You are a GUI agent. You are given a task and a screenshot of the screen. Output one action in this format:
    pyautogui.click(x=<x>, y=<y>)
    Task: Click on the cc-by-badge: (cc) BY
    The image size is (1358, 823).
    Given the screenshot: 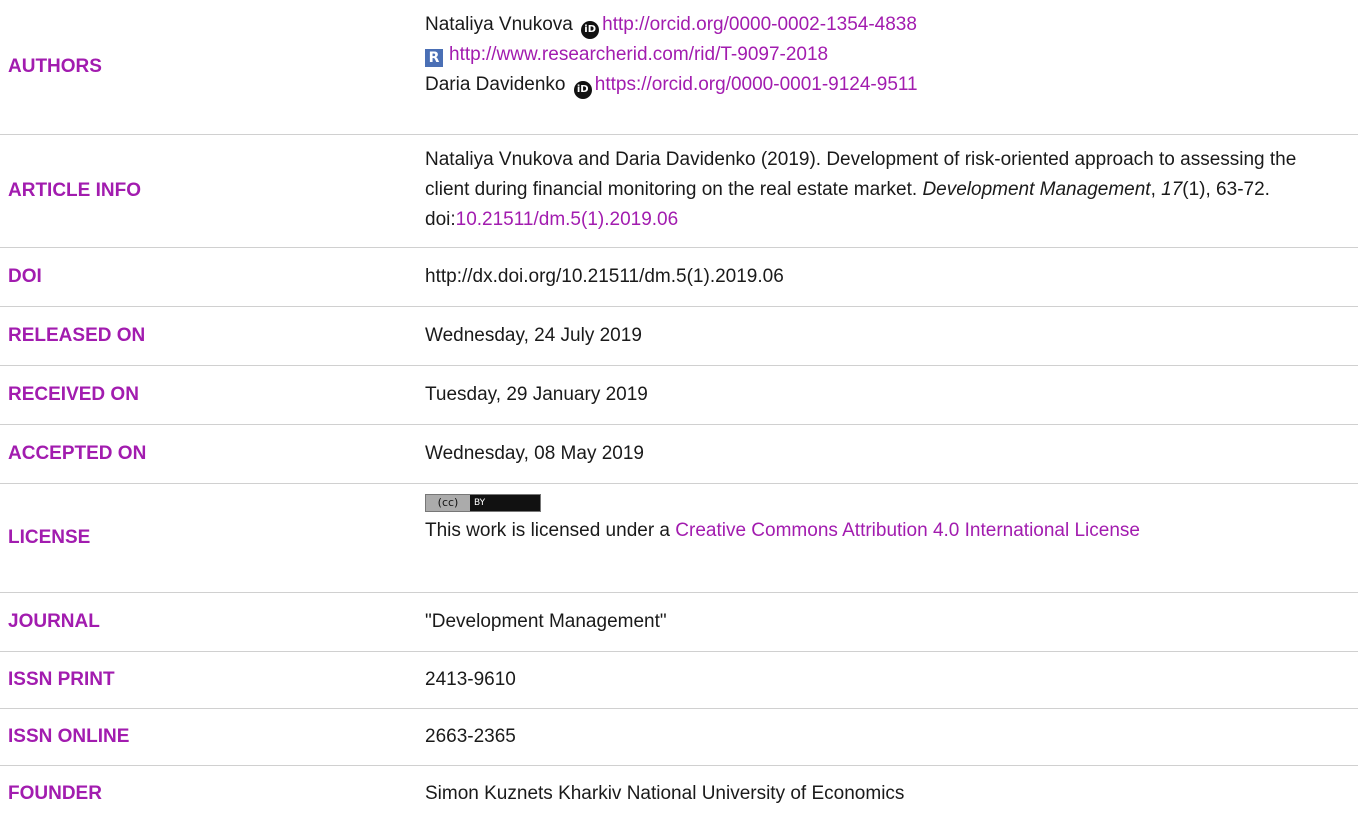 What is the action you would take?
    pyautogui.click(x=483, y=503)
    